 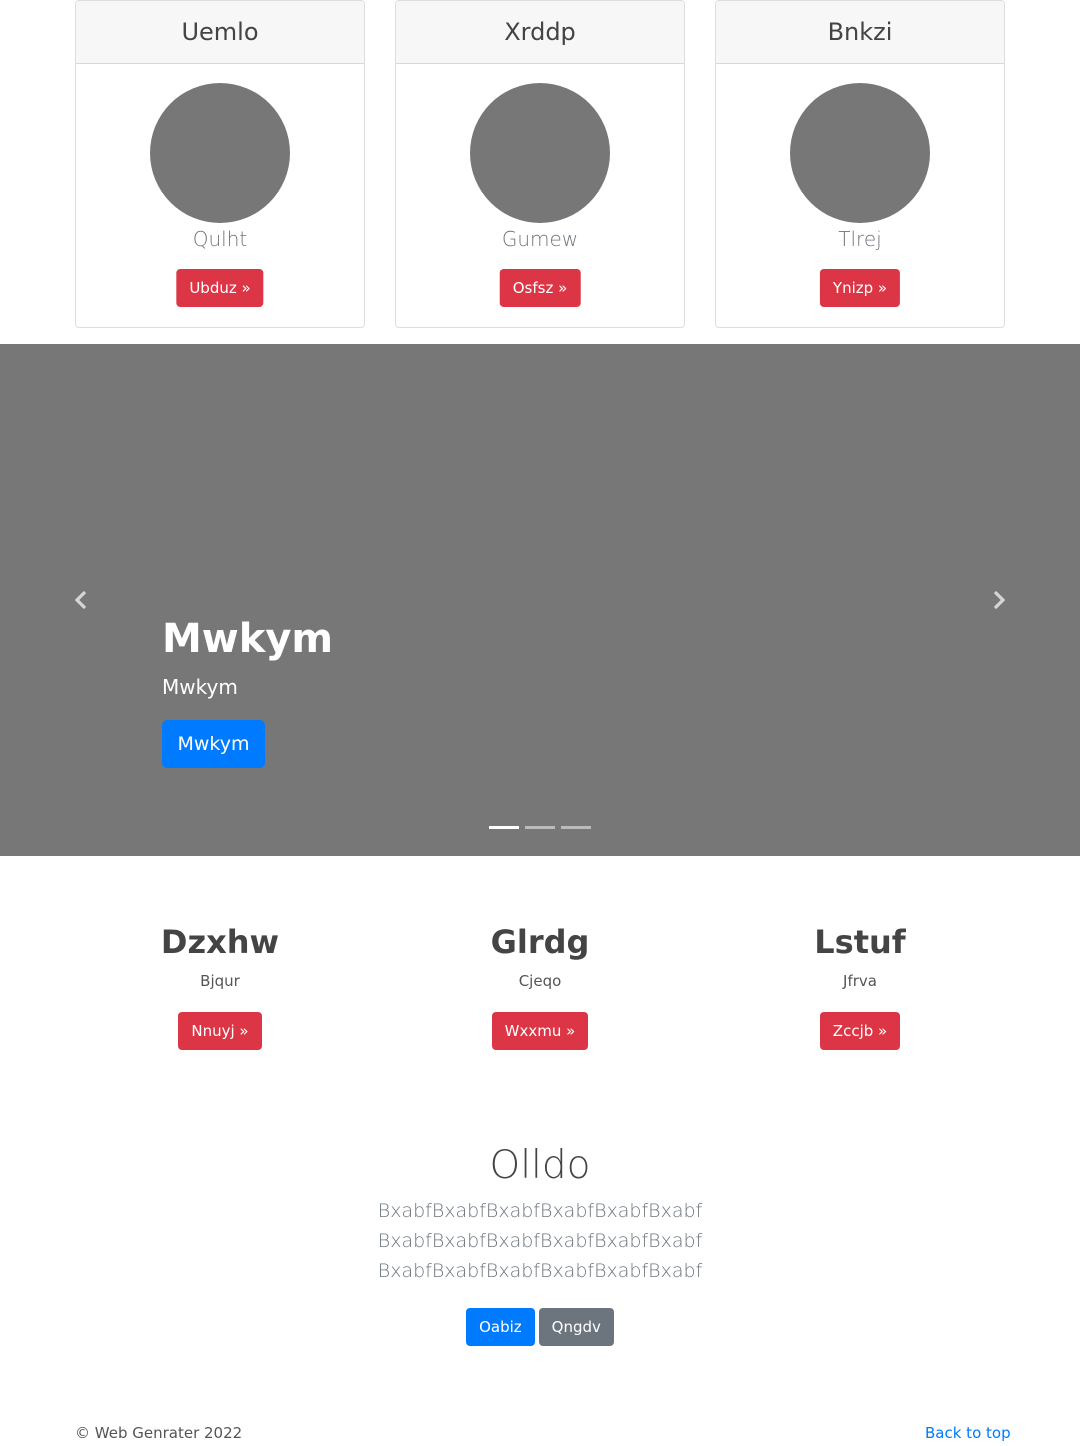 What do you see at coordinates (213, 744) in the screenshot?
I see `carousel-caption-button: Mwkym` at bounding box center [213, 744].